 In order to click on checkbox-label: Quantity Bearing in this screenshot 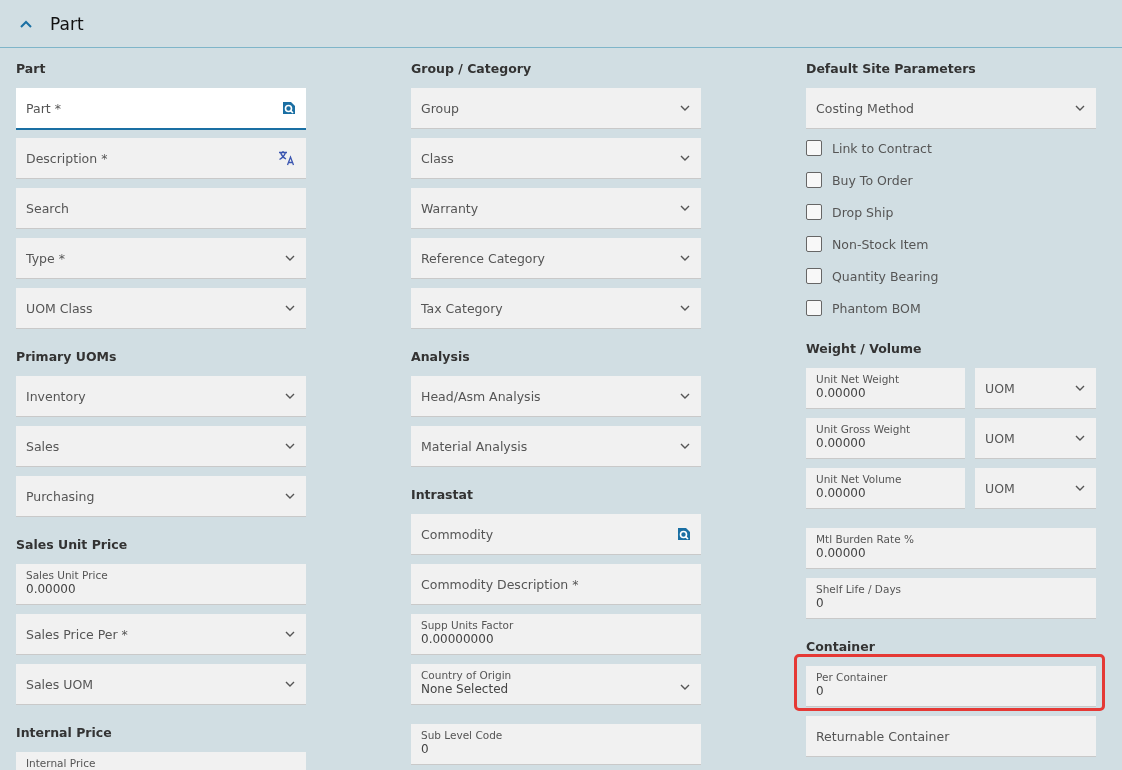, I will do `click(885, 276)`.